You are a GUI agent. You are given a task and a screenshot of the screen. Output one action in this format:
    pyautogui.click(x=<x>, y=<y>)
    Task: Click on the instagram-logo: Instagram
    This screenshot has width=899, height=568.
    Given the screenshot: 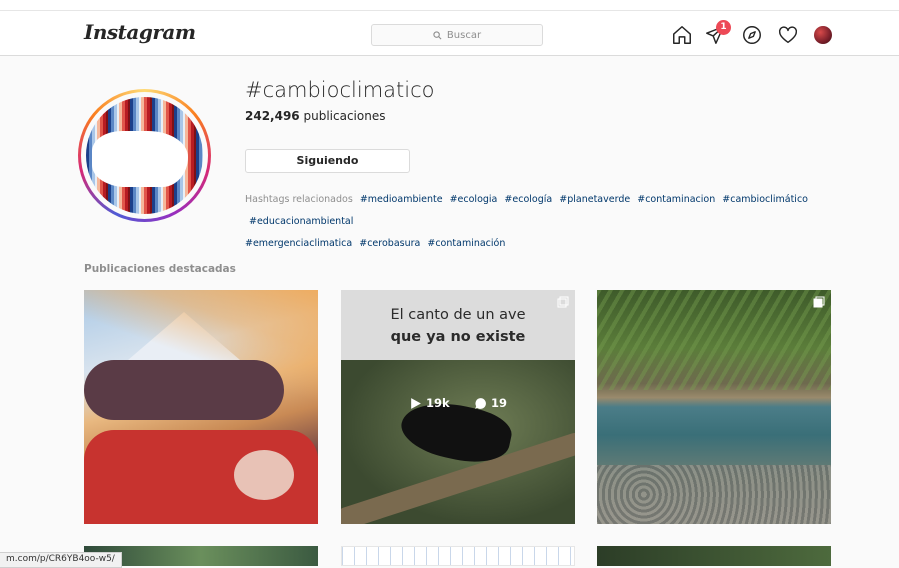 What is the action you would take?
    pyautogui.click(x=140, y=32)
    